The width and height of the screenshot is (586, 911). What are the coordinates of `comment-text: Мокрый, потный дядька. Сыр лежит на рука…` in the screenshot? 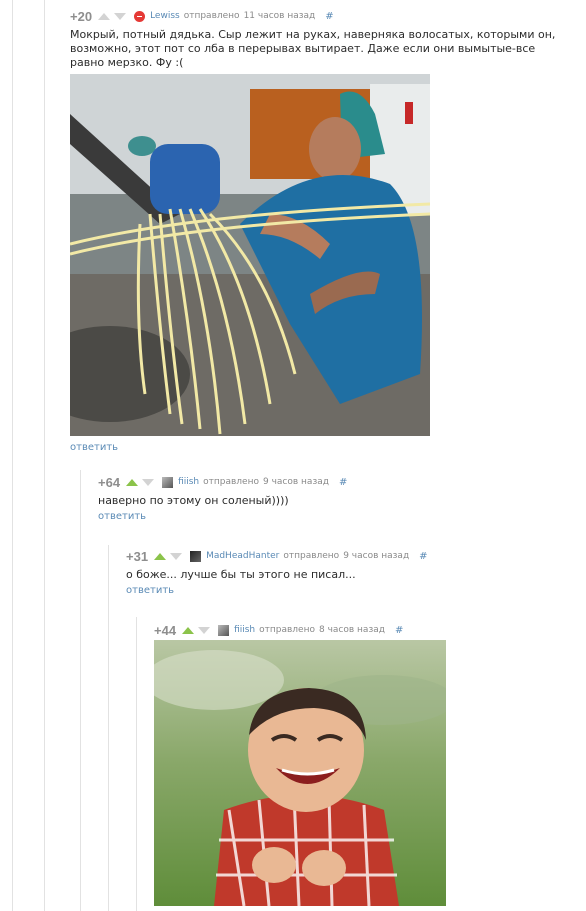 It's located at (313, 48).